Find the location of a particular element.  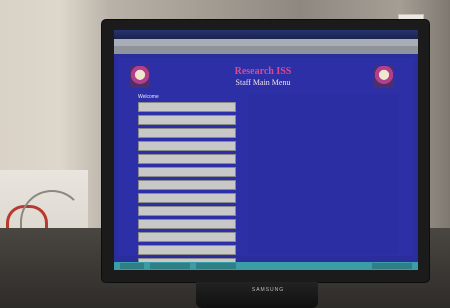

menu-heading: Welcome is located at coordinates (148, 97).